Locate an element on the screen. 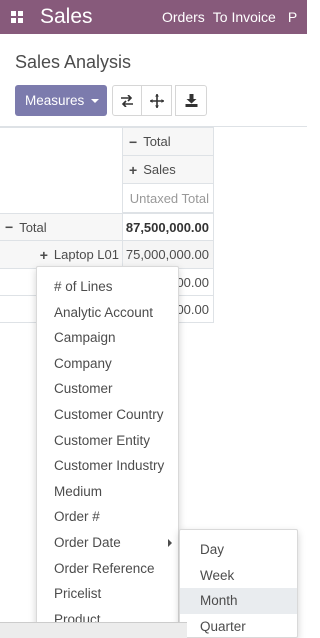 The height and width of the screenshot is (638, 320). interval-day: Day is located at coordinates (238, 550).